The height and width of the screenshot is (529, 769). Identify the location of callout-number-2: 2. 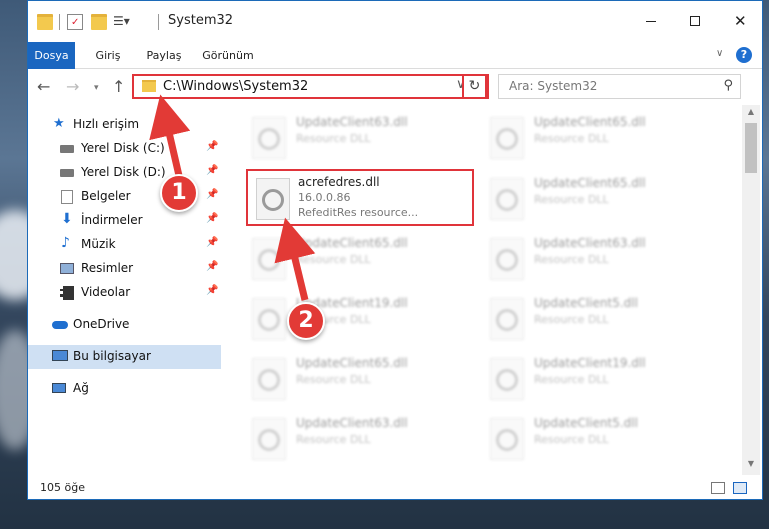
(306, 321).